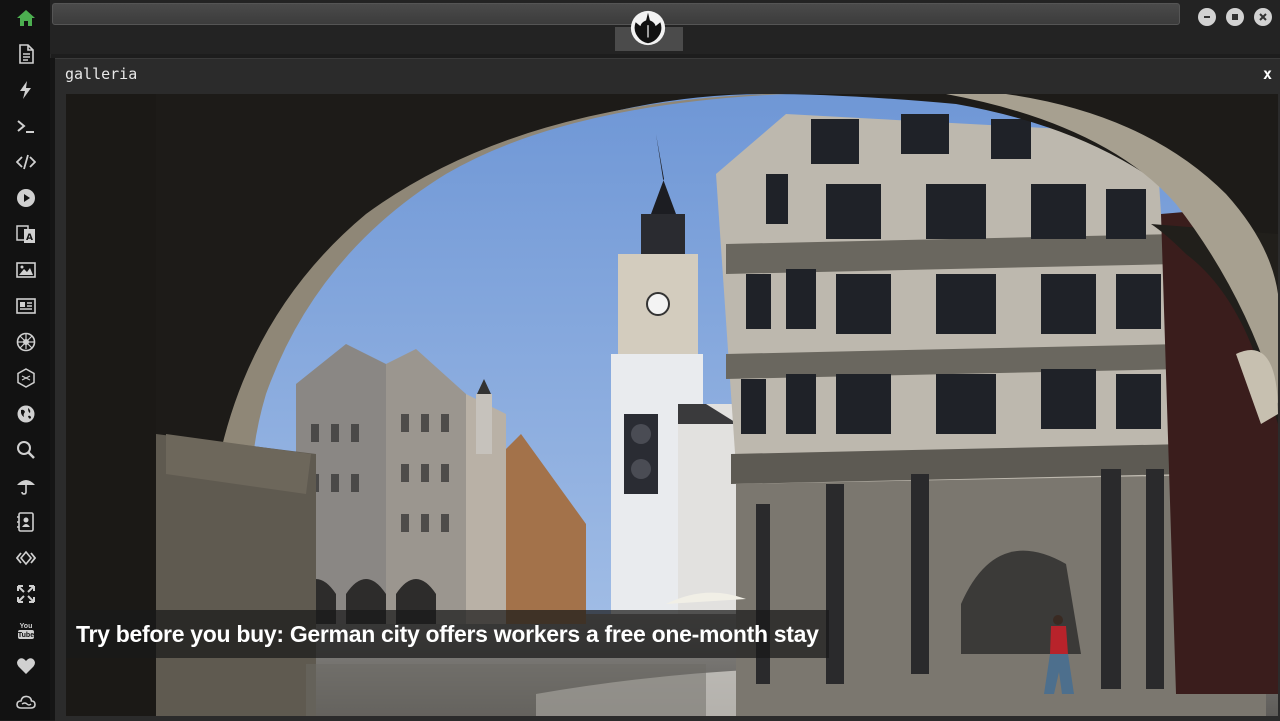 The image size is (1280, 721). Describe the element at coordinates (1207, 17) in the screenshot. I see `minimize-button` at that location.